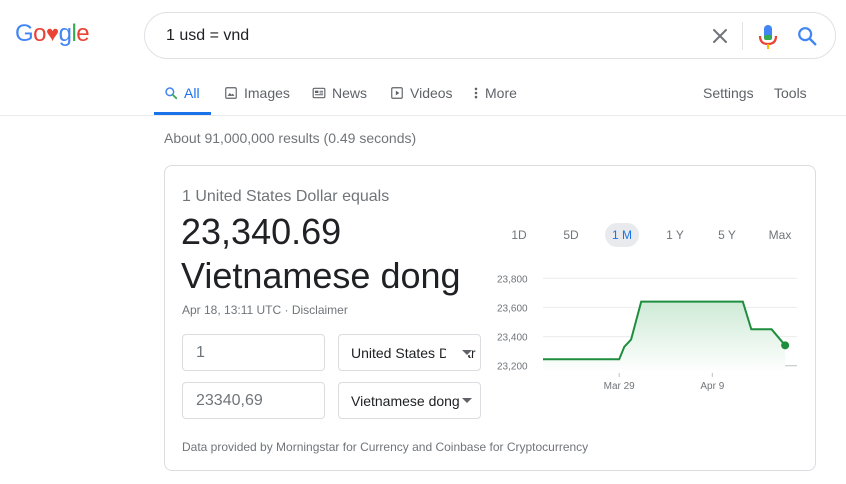 This screenshot has height=484, width=846. I want to click on more-vert-icon, so click(476, 93).